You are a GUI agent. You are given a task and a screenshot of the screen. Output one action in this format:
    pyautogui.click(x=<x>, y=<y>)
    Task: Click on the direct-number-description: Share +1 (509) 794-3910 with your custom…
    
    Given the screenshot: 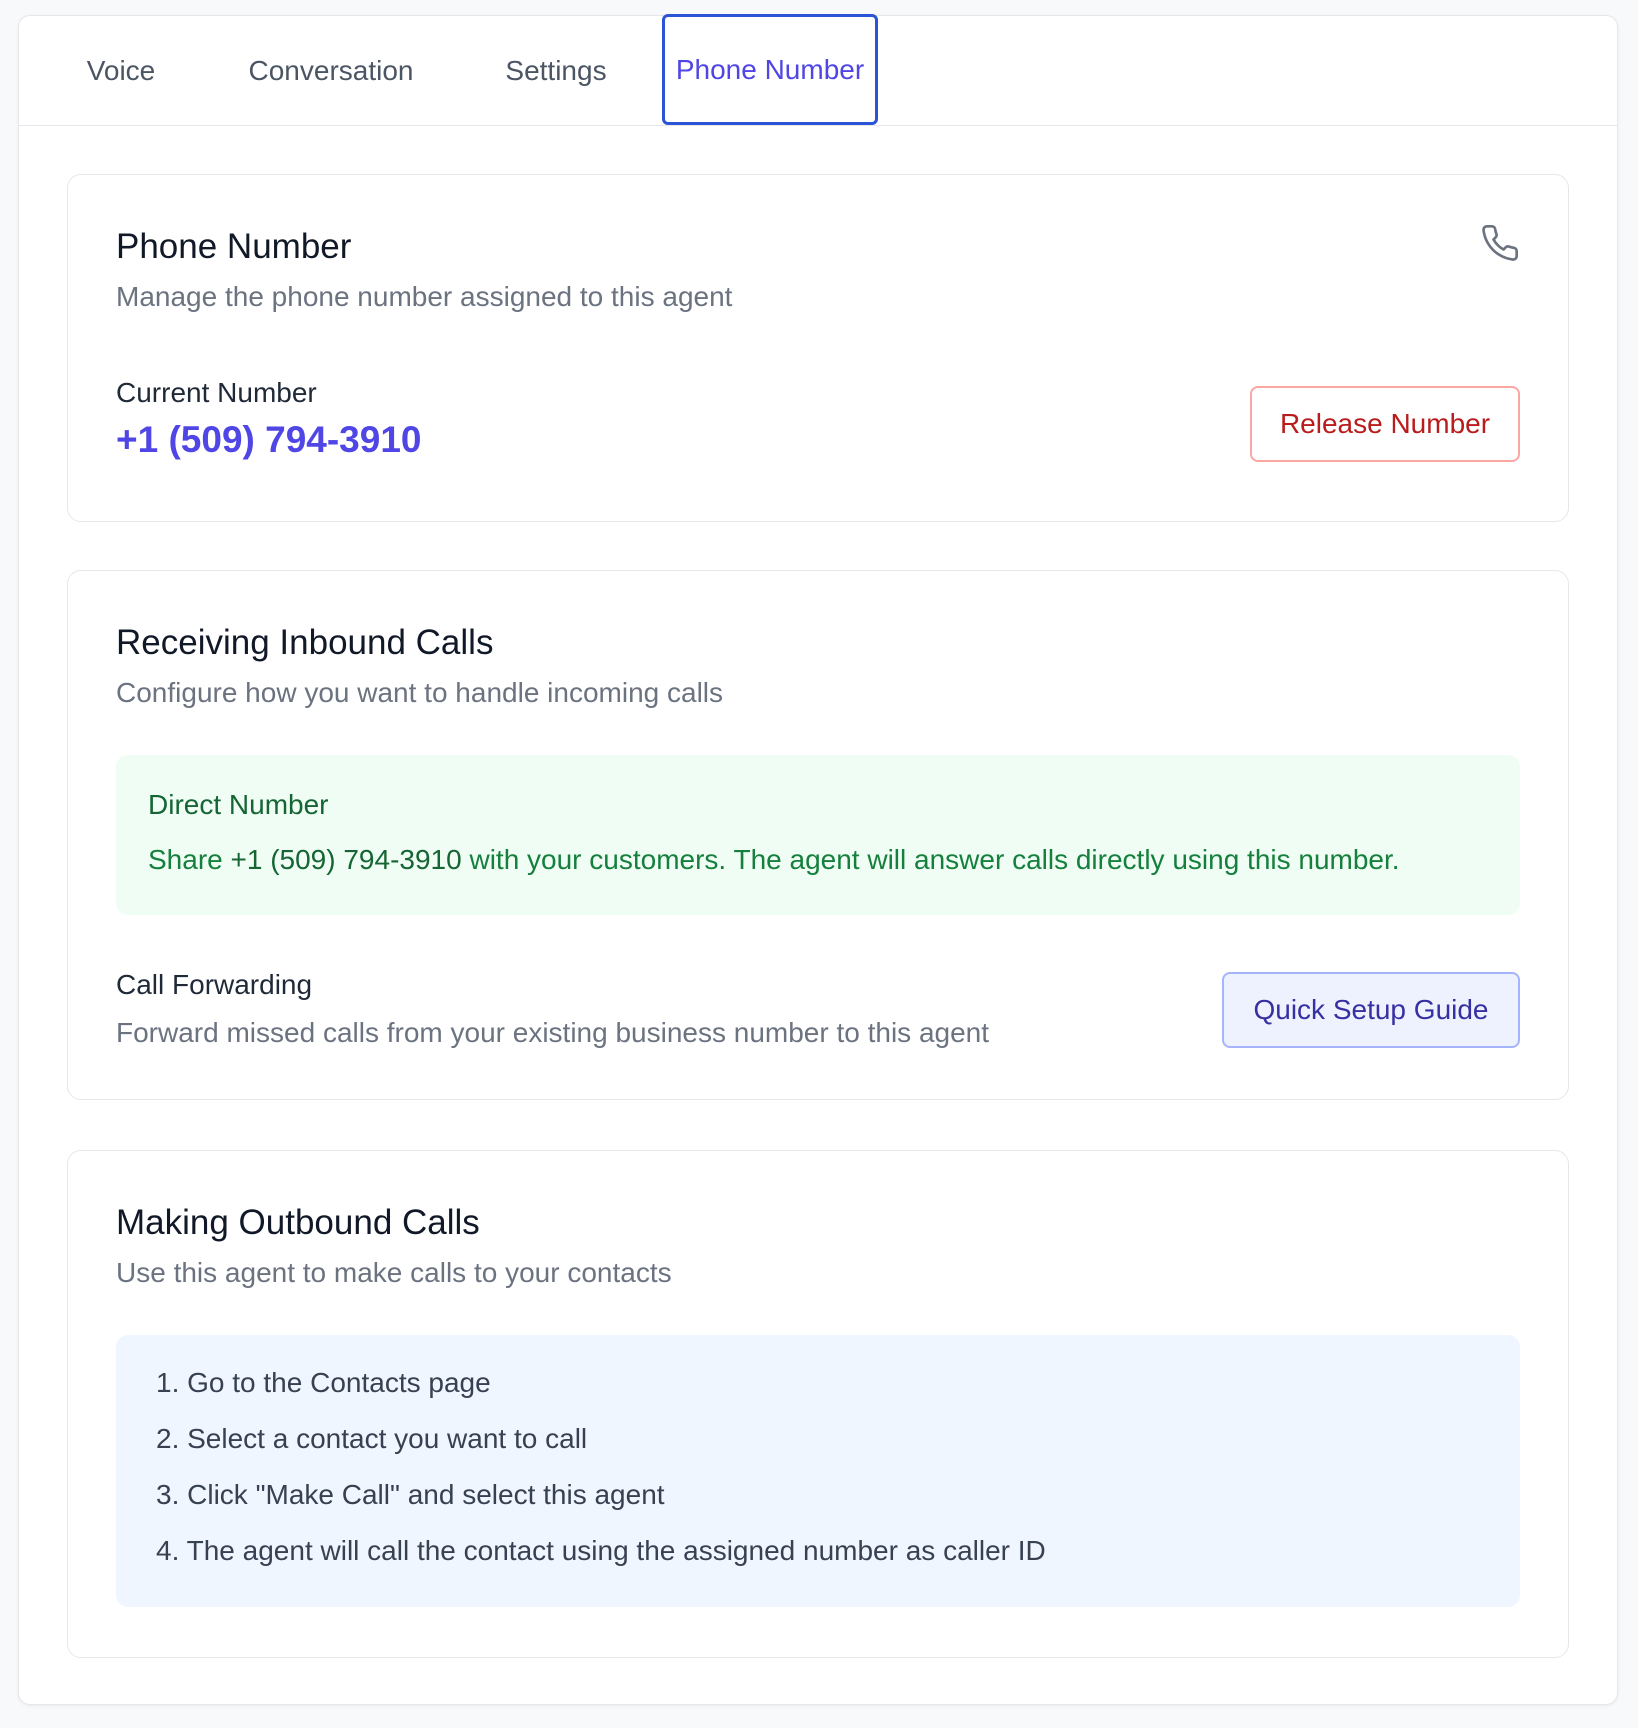 What is the action you would take?
    pyautogui.click(x=774, y=860)
    